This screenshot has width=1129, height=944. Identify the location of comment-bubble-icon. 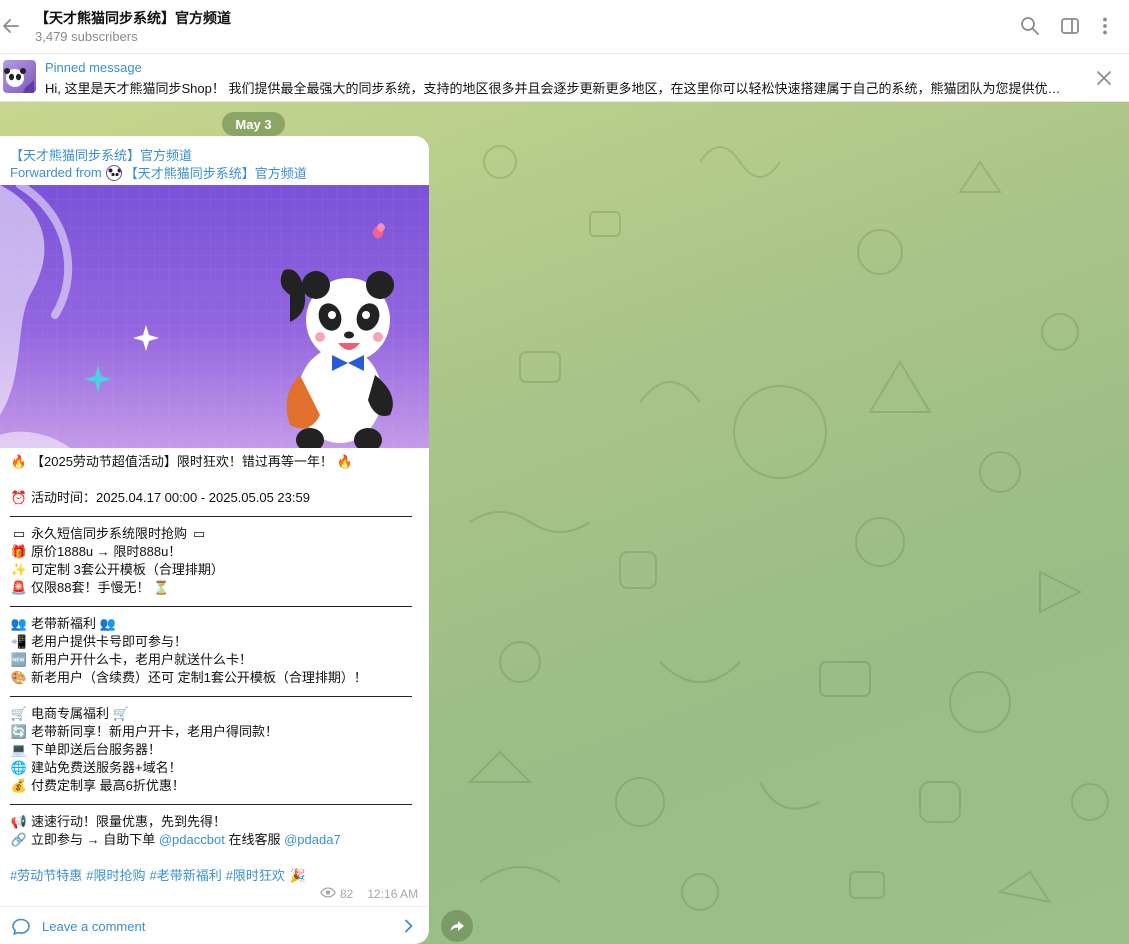
(21, 927).